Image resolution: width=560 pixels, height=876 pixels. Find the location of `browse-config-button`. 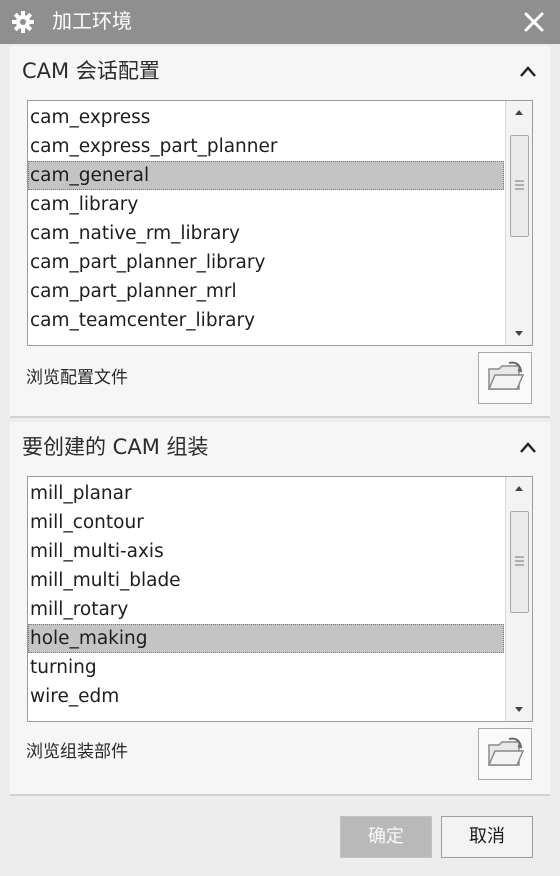

browse-config-button is located at coordinates (505, 378).